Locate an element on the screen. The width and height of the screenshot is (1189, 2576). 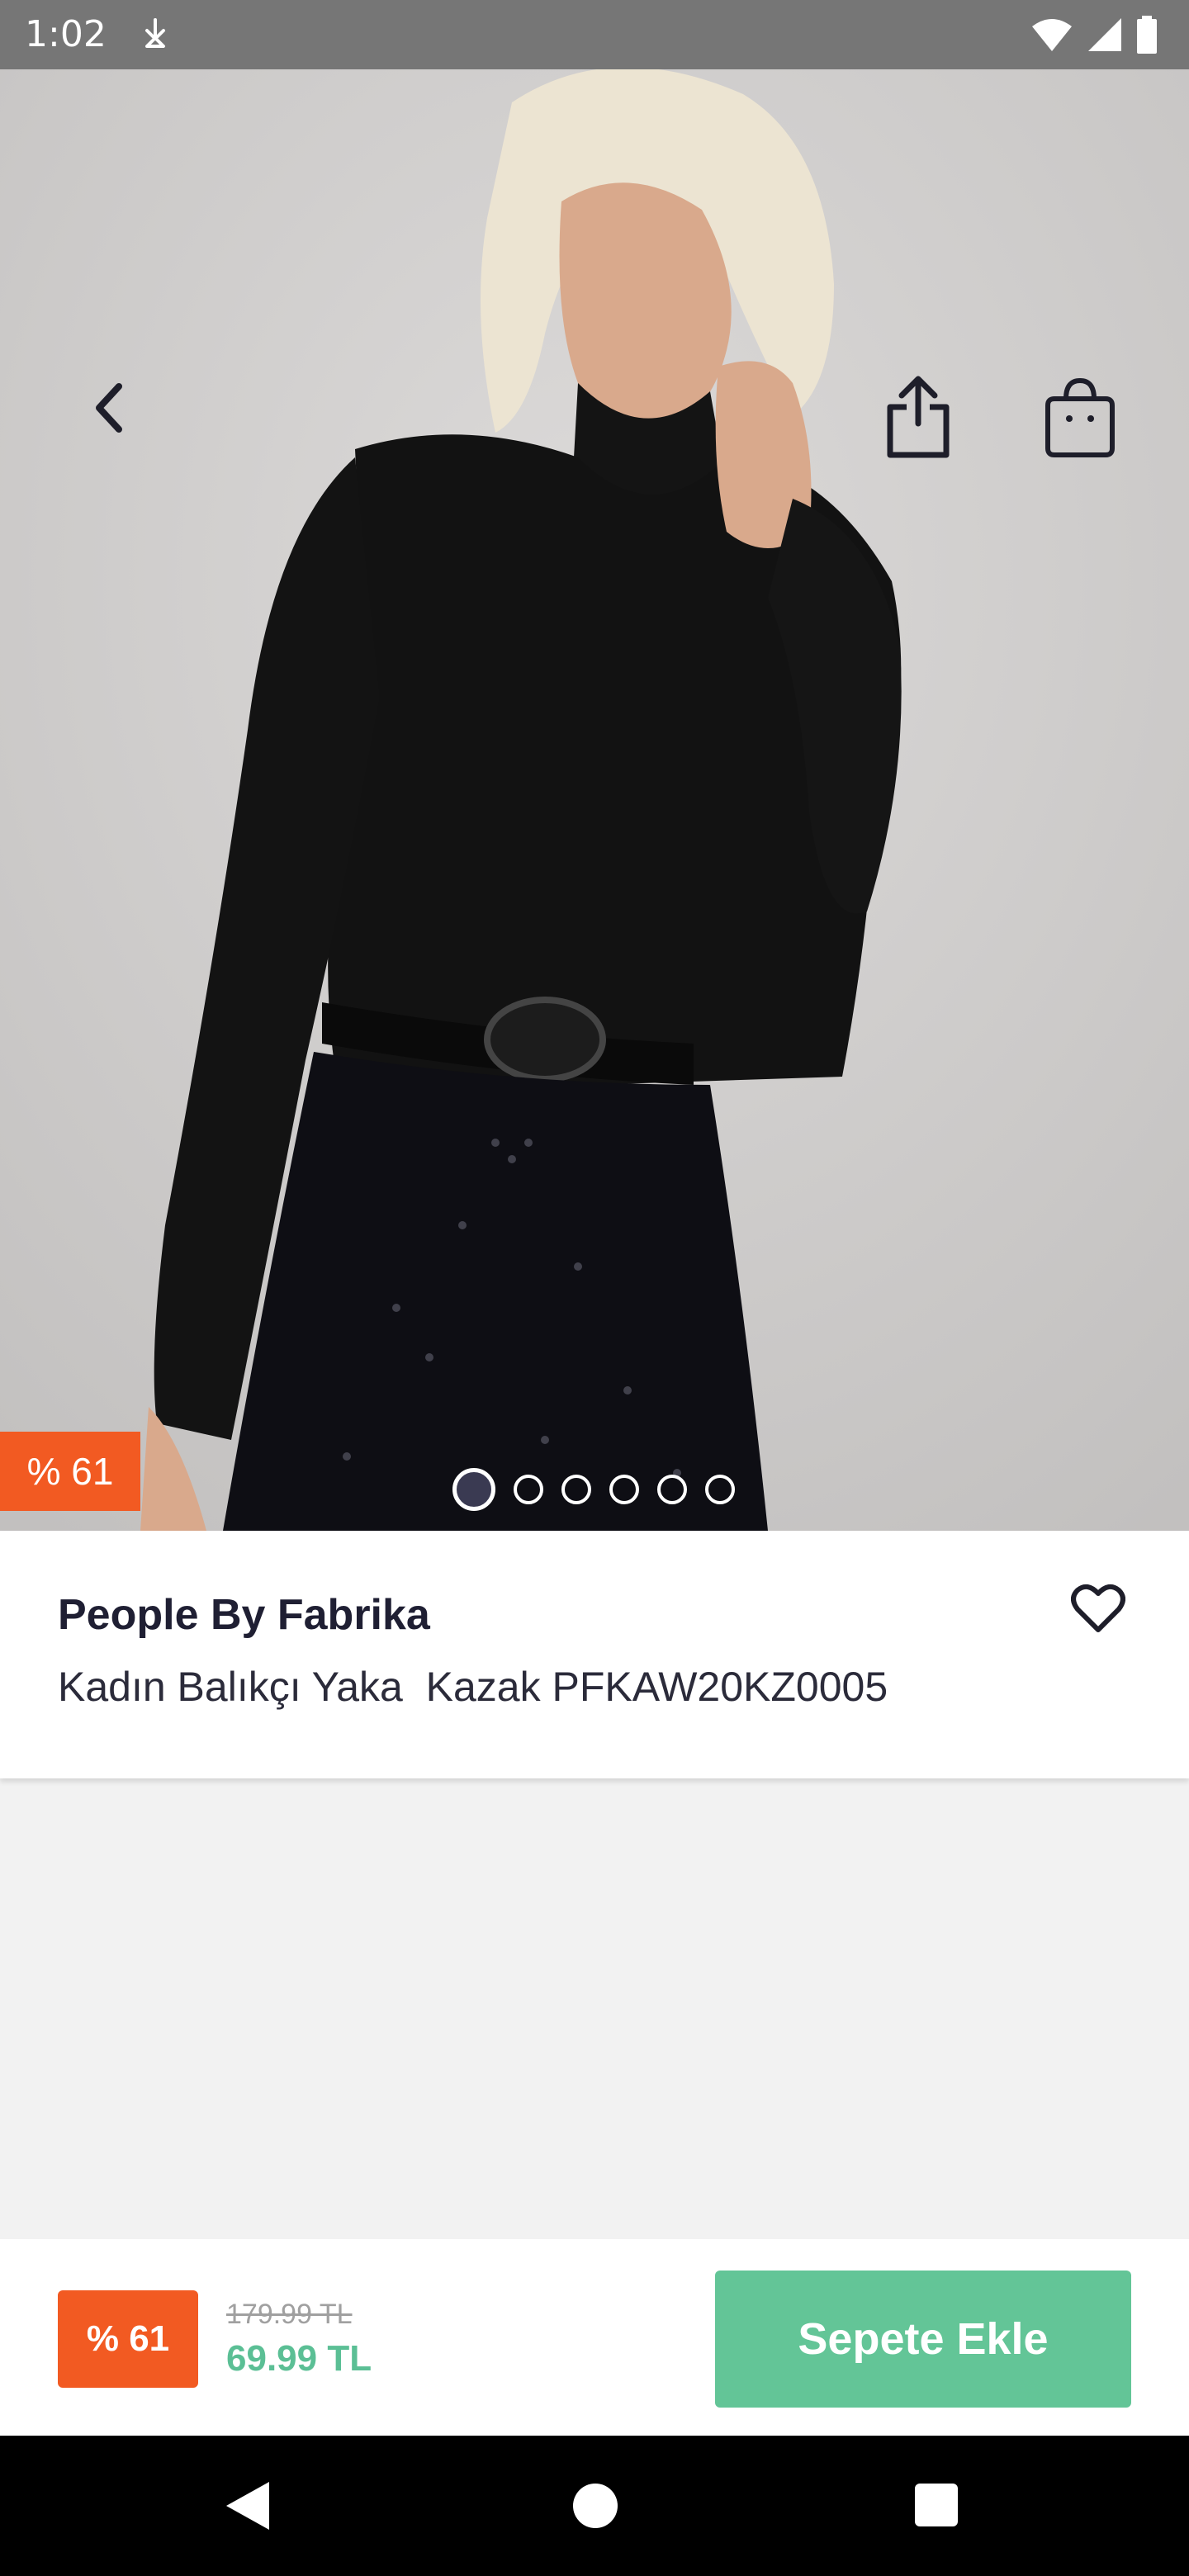
wifi-icon is located at coordinates (1052, 35).